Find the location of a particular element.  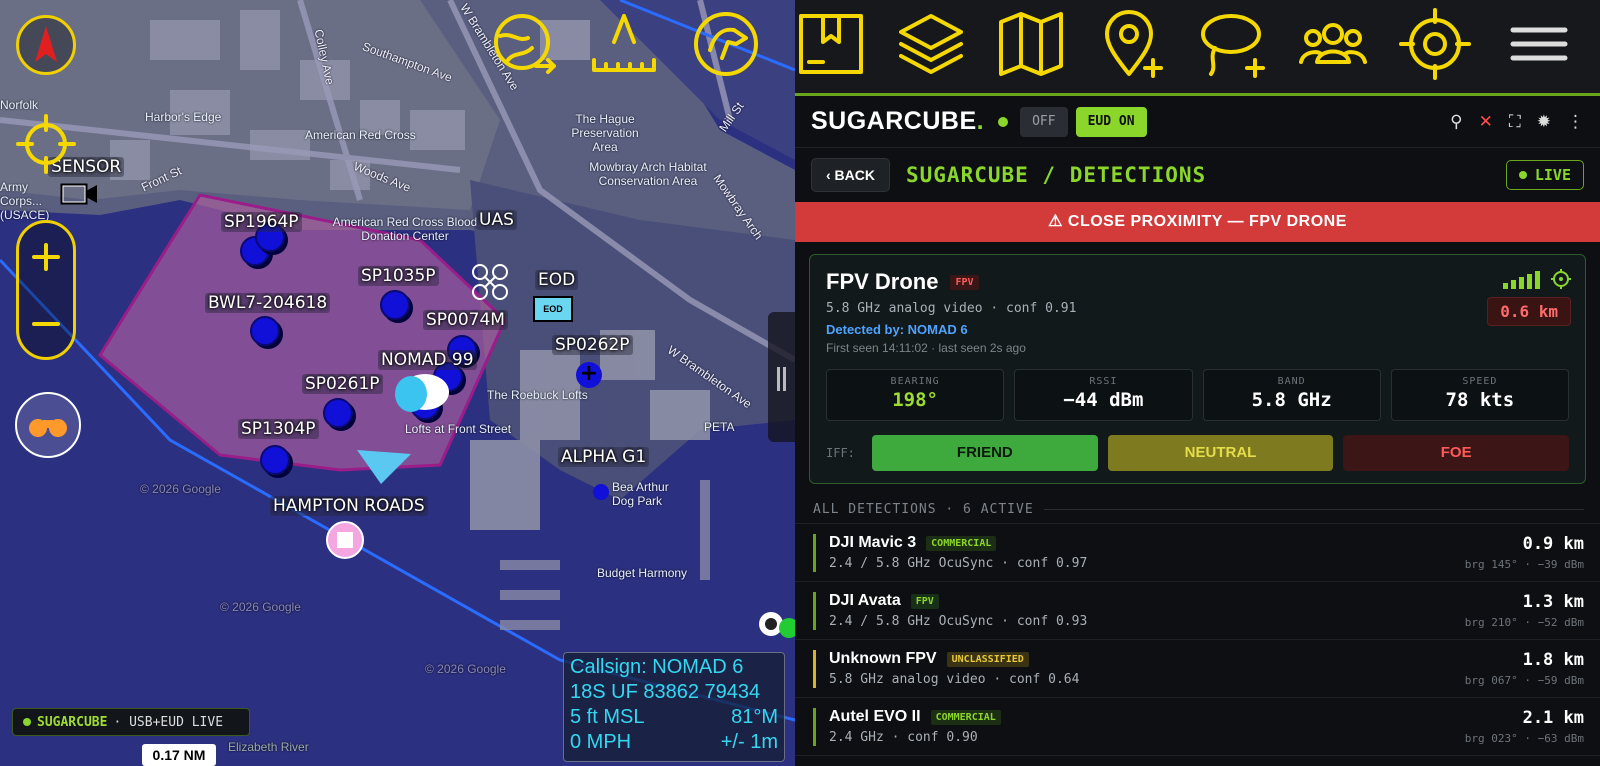

connection-status-dot is located at coordinates (1003, 121).